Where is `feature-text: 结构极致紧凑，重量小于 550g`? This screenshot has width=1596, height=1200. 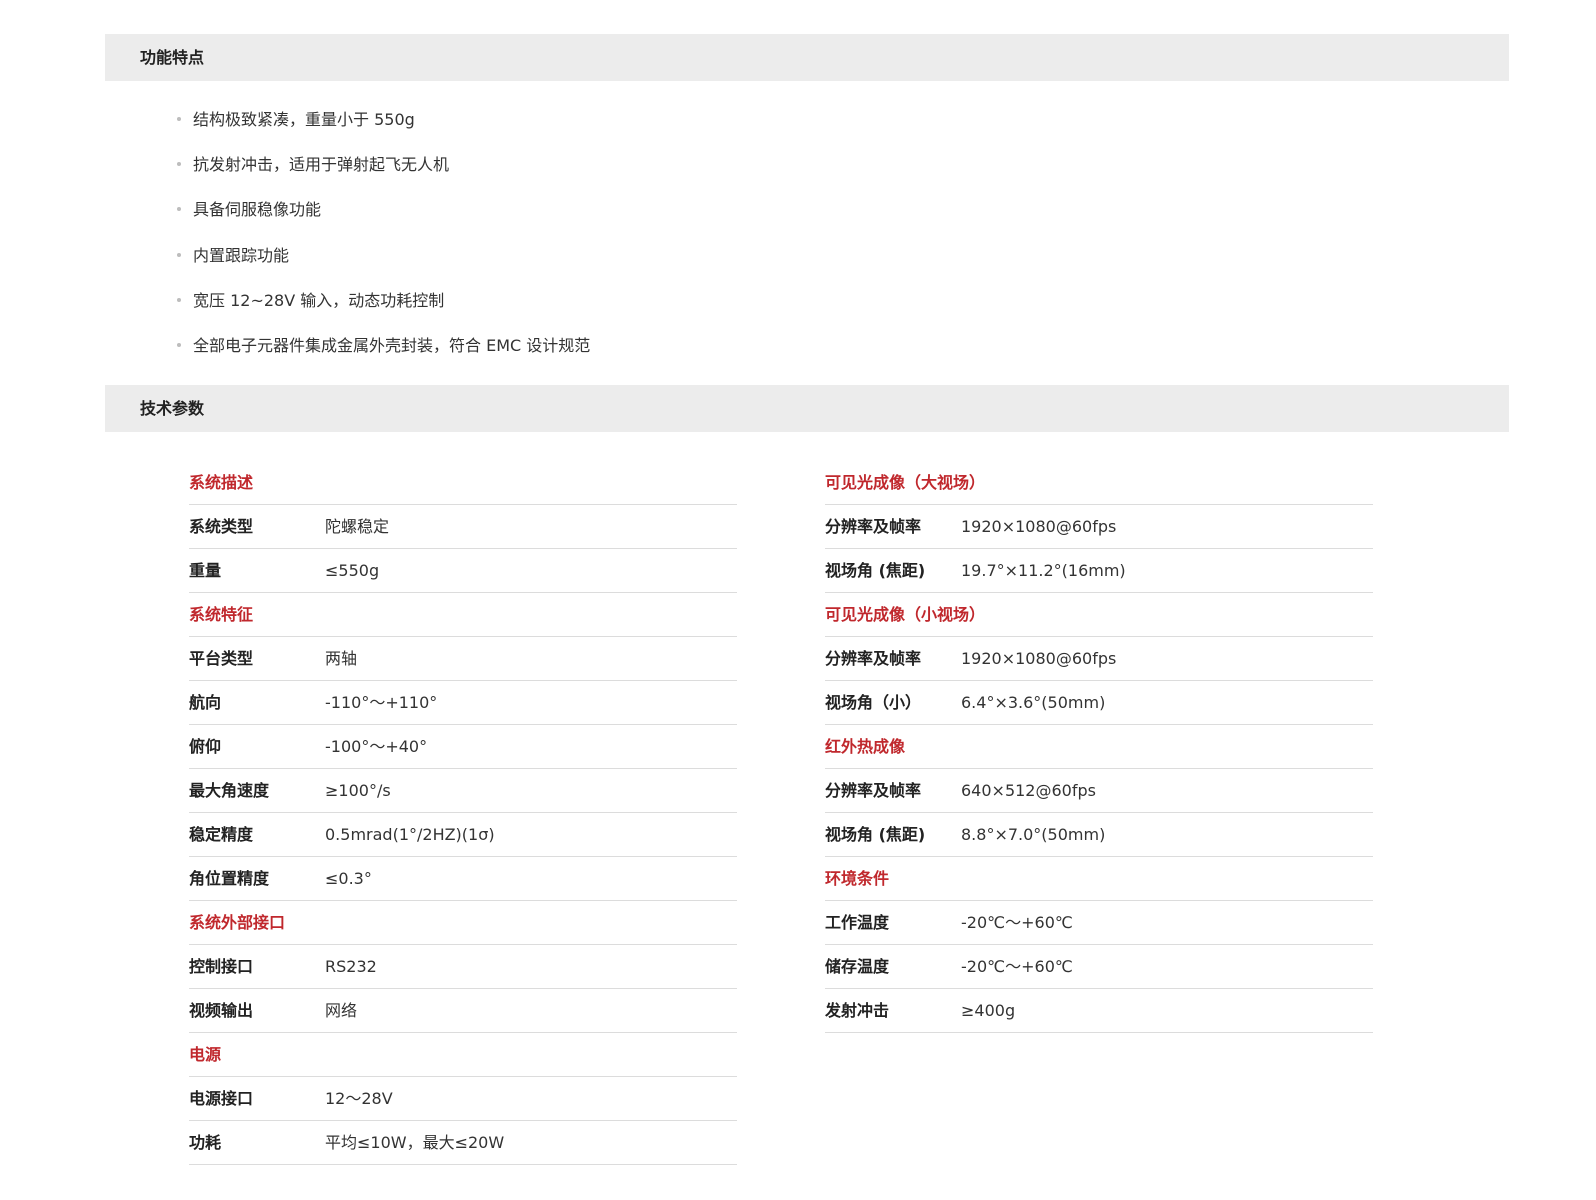
feature-text: 结构极致紧凑，重量小于 550g is located at coordinates (304, 119).